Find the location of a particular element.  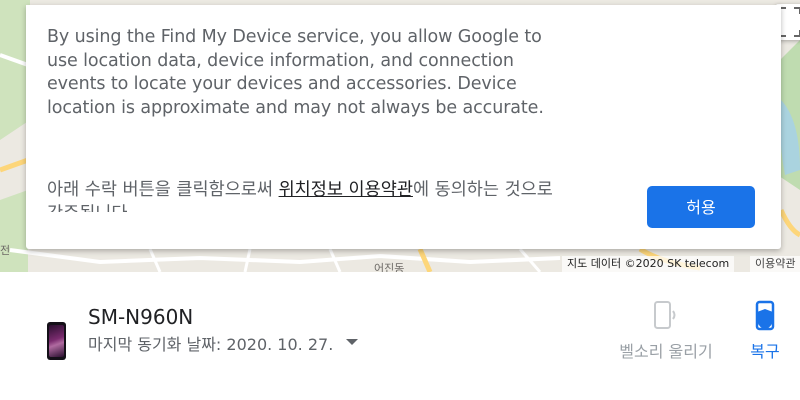

device-dropdown-button is located at coordinates (352, 343).